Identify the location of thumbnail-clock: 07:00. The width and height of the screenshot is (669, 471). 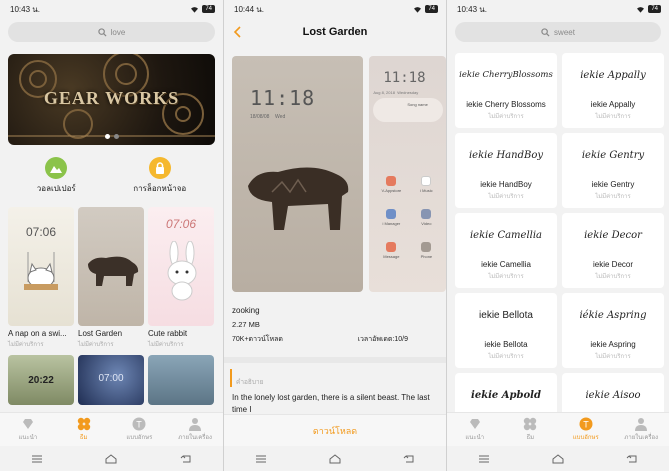
(111, 378).